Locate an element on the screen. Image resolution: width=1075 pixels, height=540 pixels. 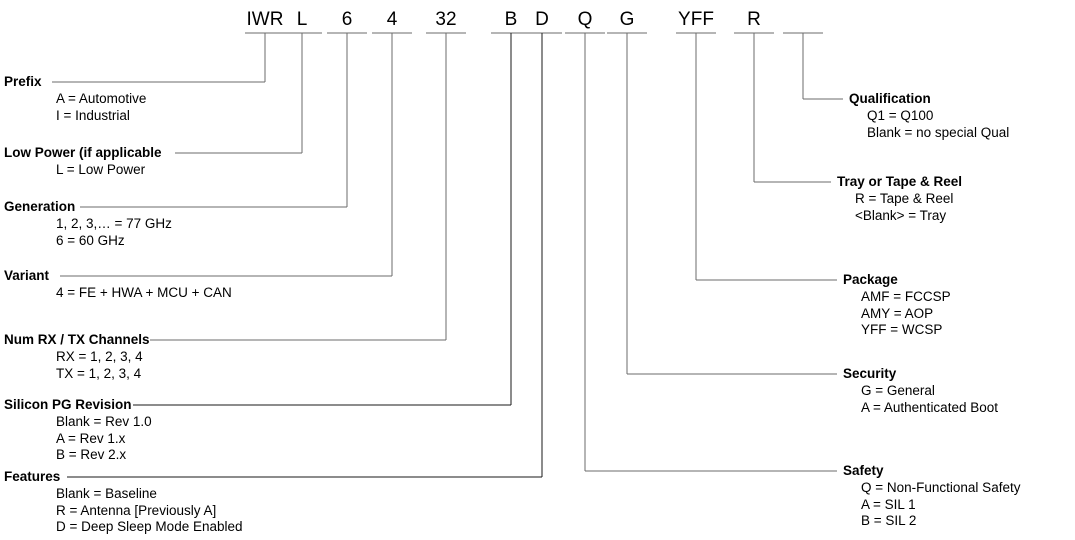
part-number-segment-1: L is located at coordinates (302, 19).